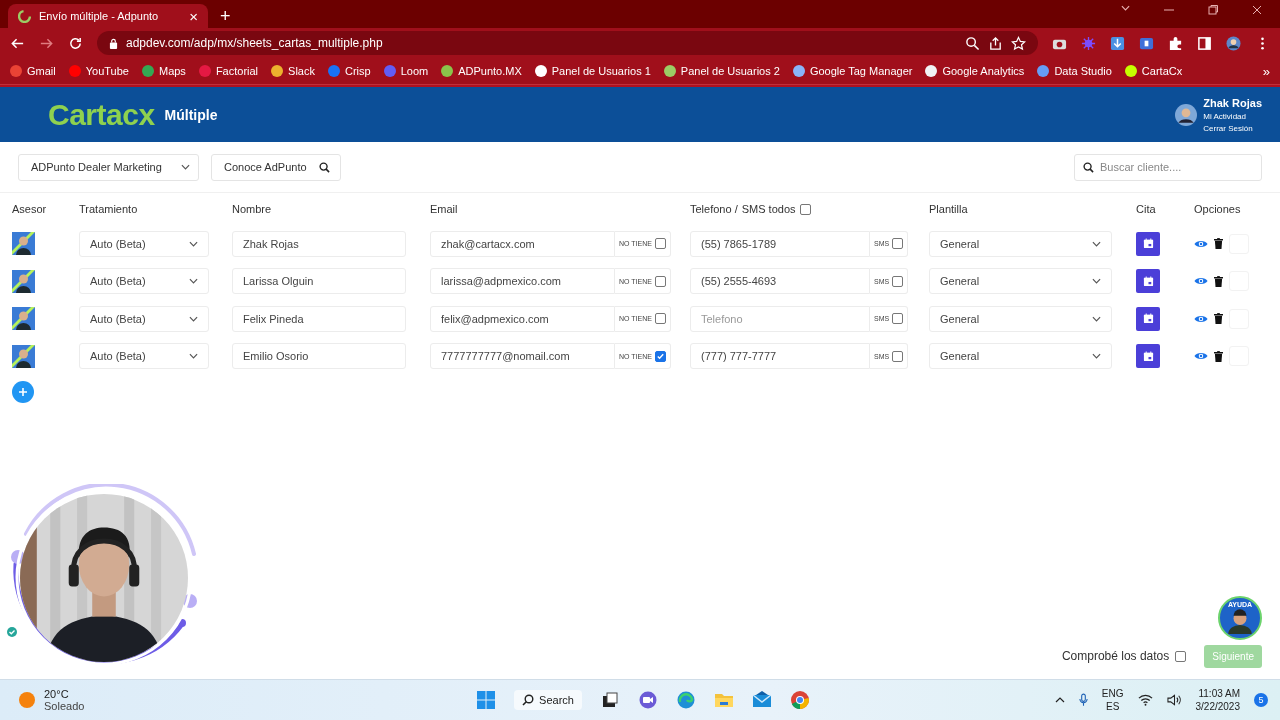 This screenshot has height=720, width=1280. Describe the element at coordinates (1232, 116) in the screenshot. I see `user-link: Mi Actividad` at that location.